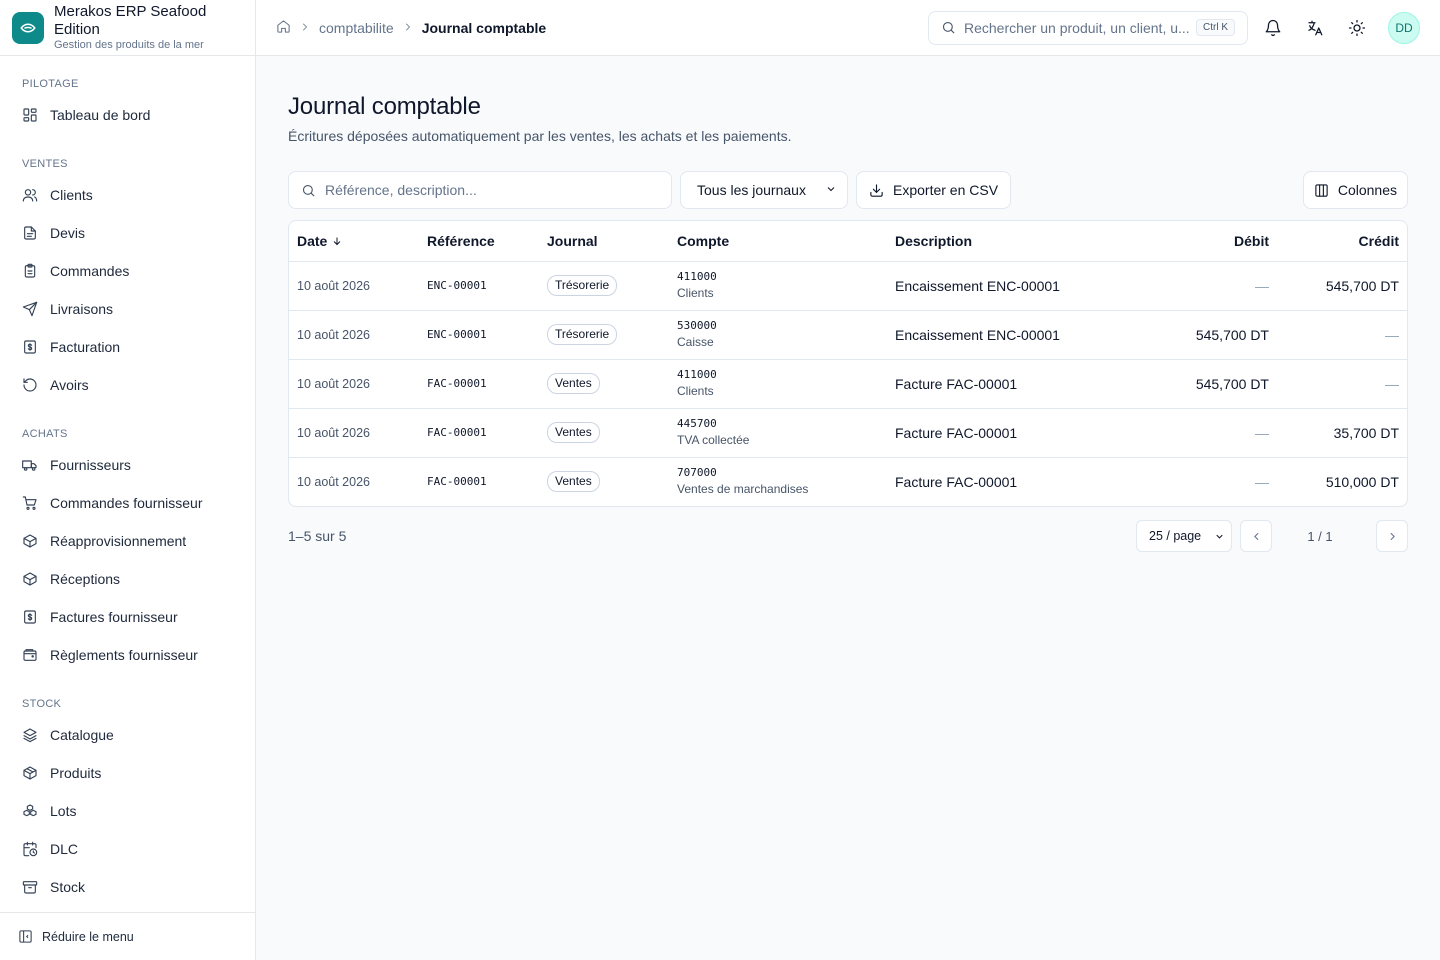  What do you see at coordinates (127, 811) in the screenshot?
I see `sidebar-item-lots: Lots` at bounding box center [127, 811].